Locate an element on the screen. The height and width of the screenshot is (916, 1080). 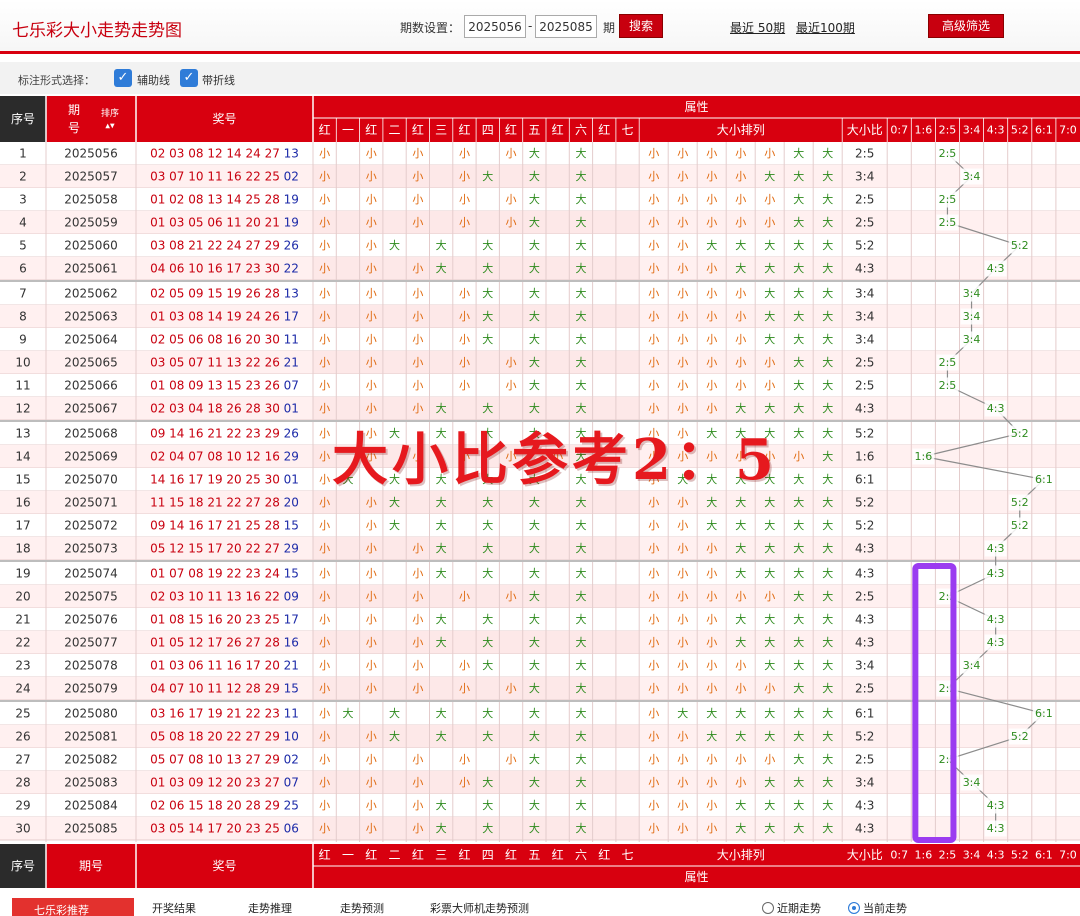
options-label: 标注形式选择： is located at coordinates (56, 80).